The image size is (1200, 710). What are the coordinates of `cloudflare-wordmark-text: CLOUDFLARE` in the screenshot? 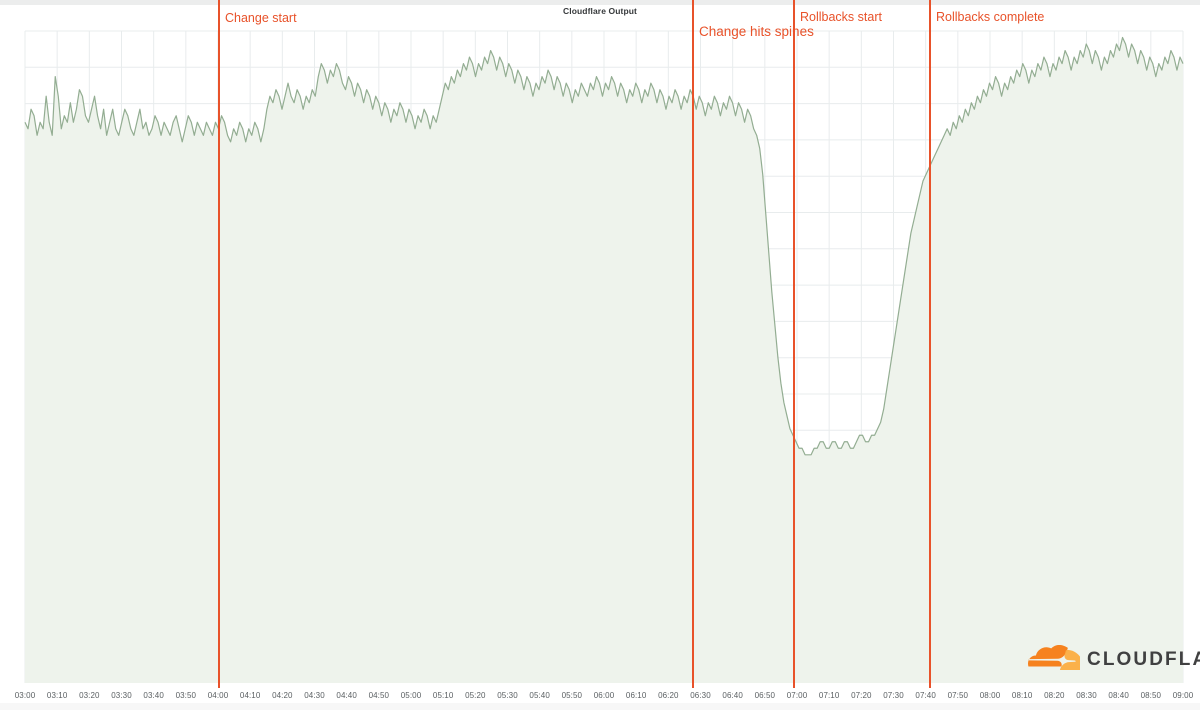 It's located at (1143, 659).